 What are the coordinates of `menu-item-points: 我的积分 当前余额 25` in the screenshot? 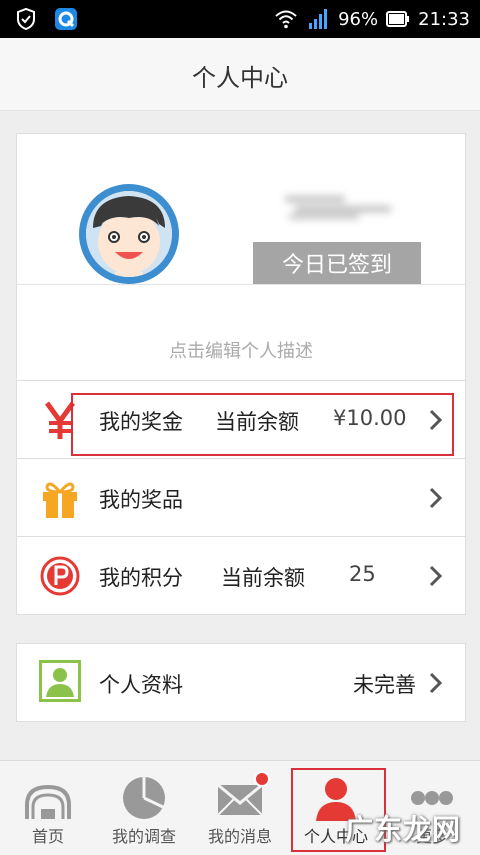 It's located at (241, 575).